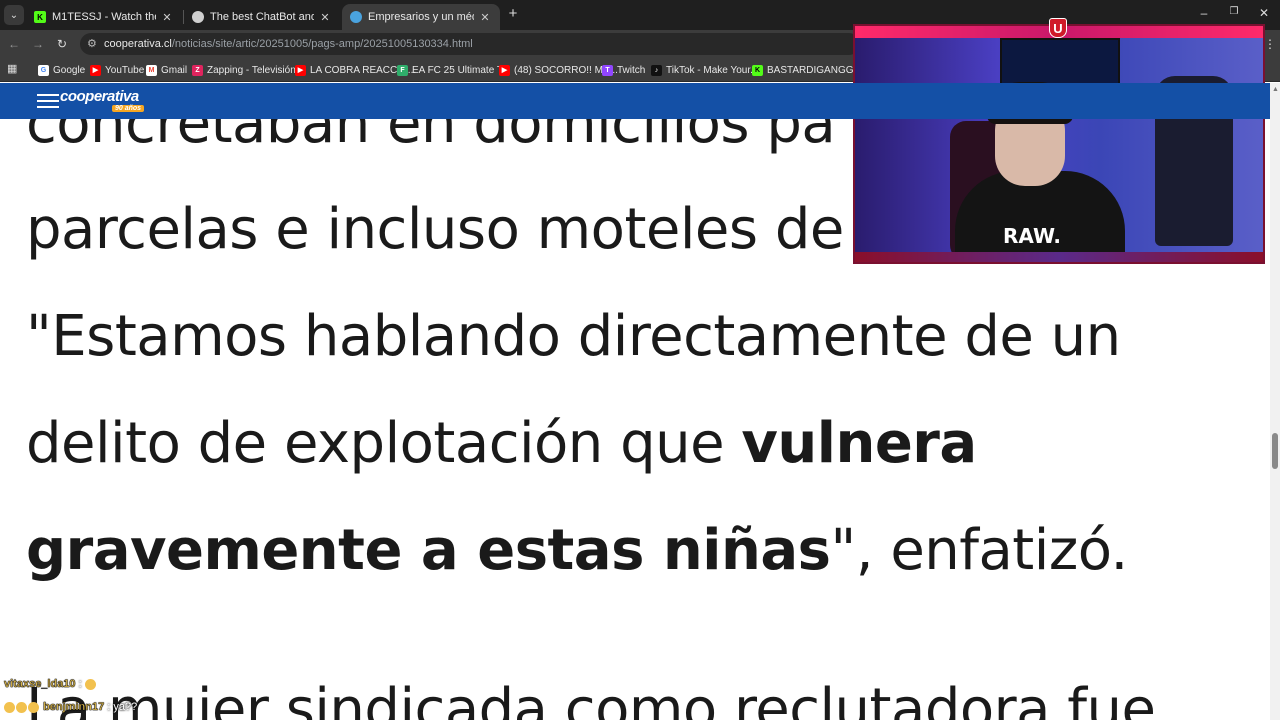 Image resolution: width=1280 pixels, height=720 pixels. I want to click on bookmark-twitch: T Twitch, so click(623, 70).